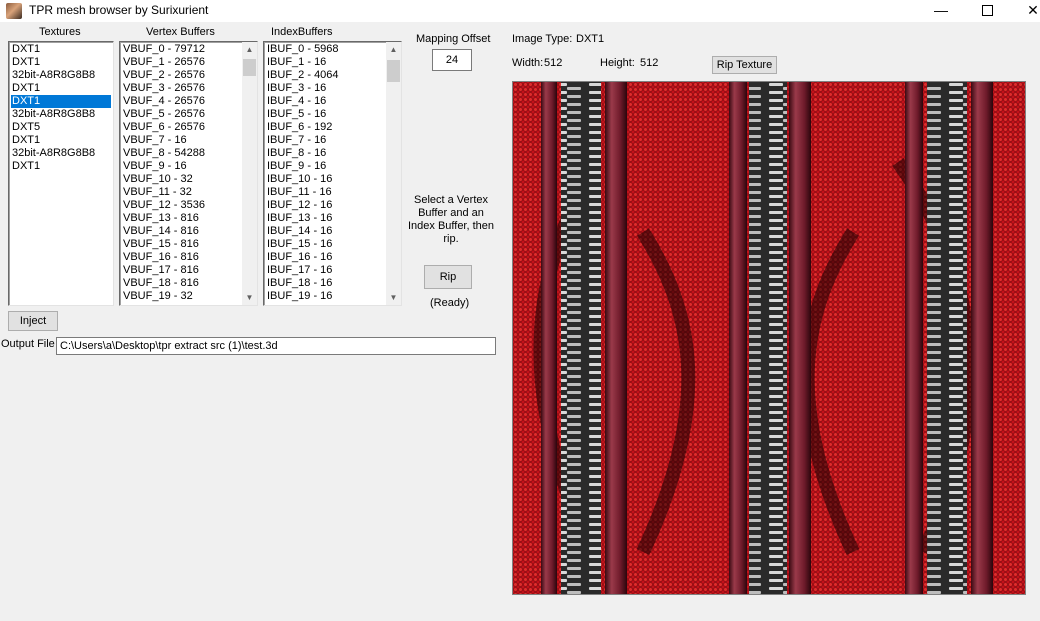  What do you see at coordinates (119, 10) in the screenshot?
I see `window-title: TPR mesh browser by Surixurient` at bounding box center [119, 10].